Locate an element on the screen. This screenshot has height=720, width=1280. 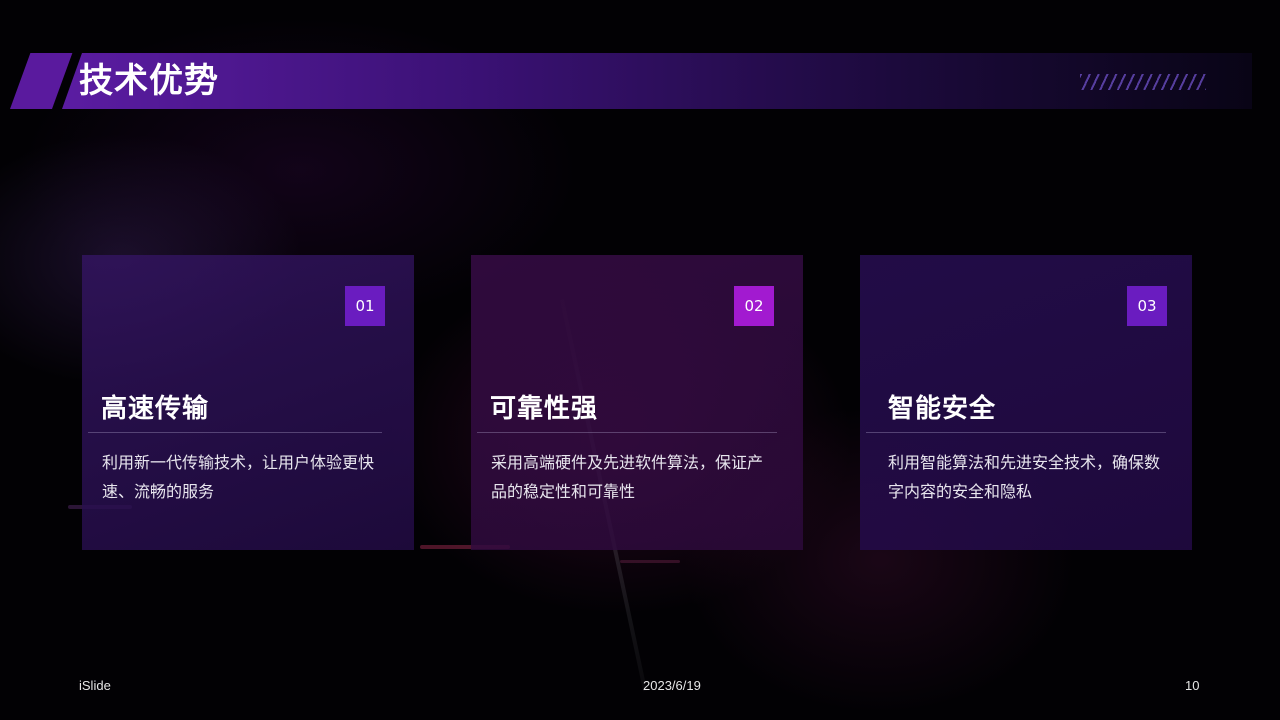
card-description: 利用智能算法和先进安全技术，确保数字内容的安全和隐私 is located at coordinates (1024, 477).